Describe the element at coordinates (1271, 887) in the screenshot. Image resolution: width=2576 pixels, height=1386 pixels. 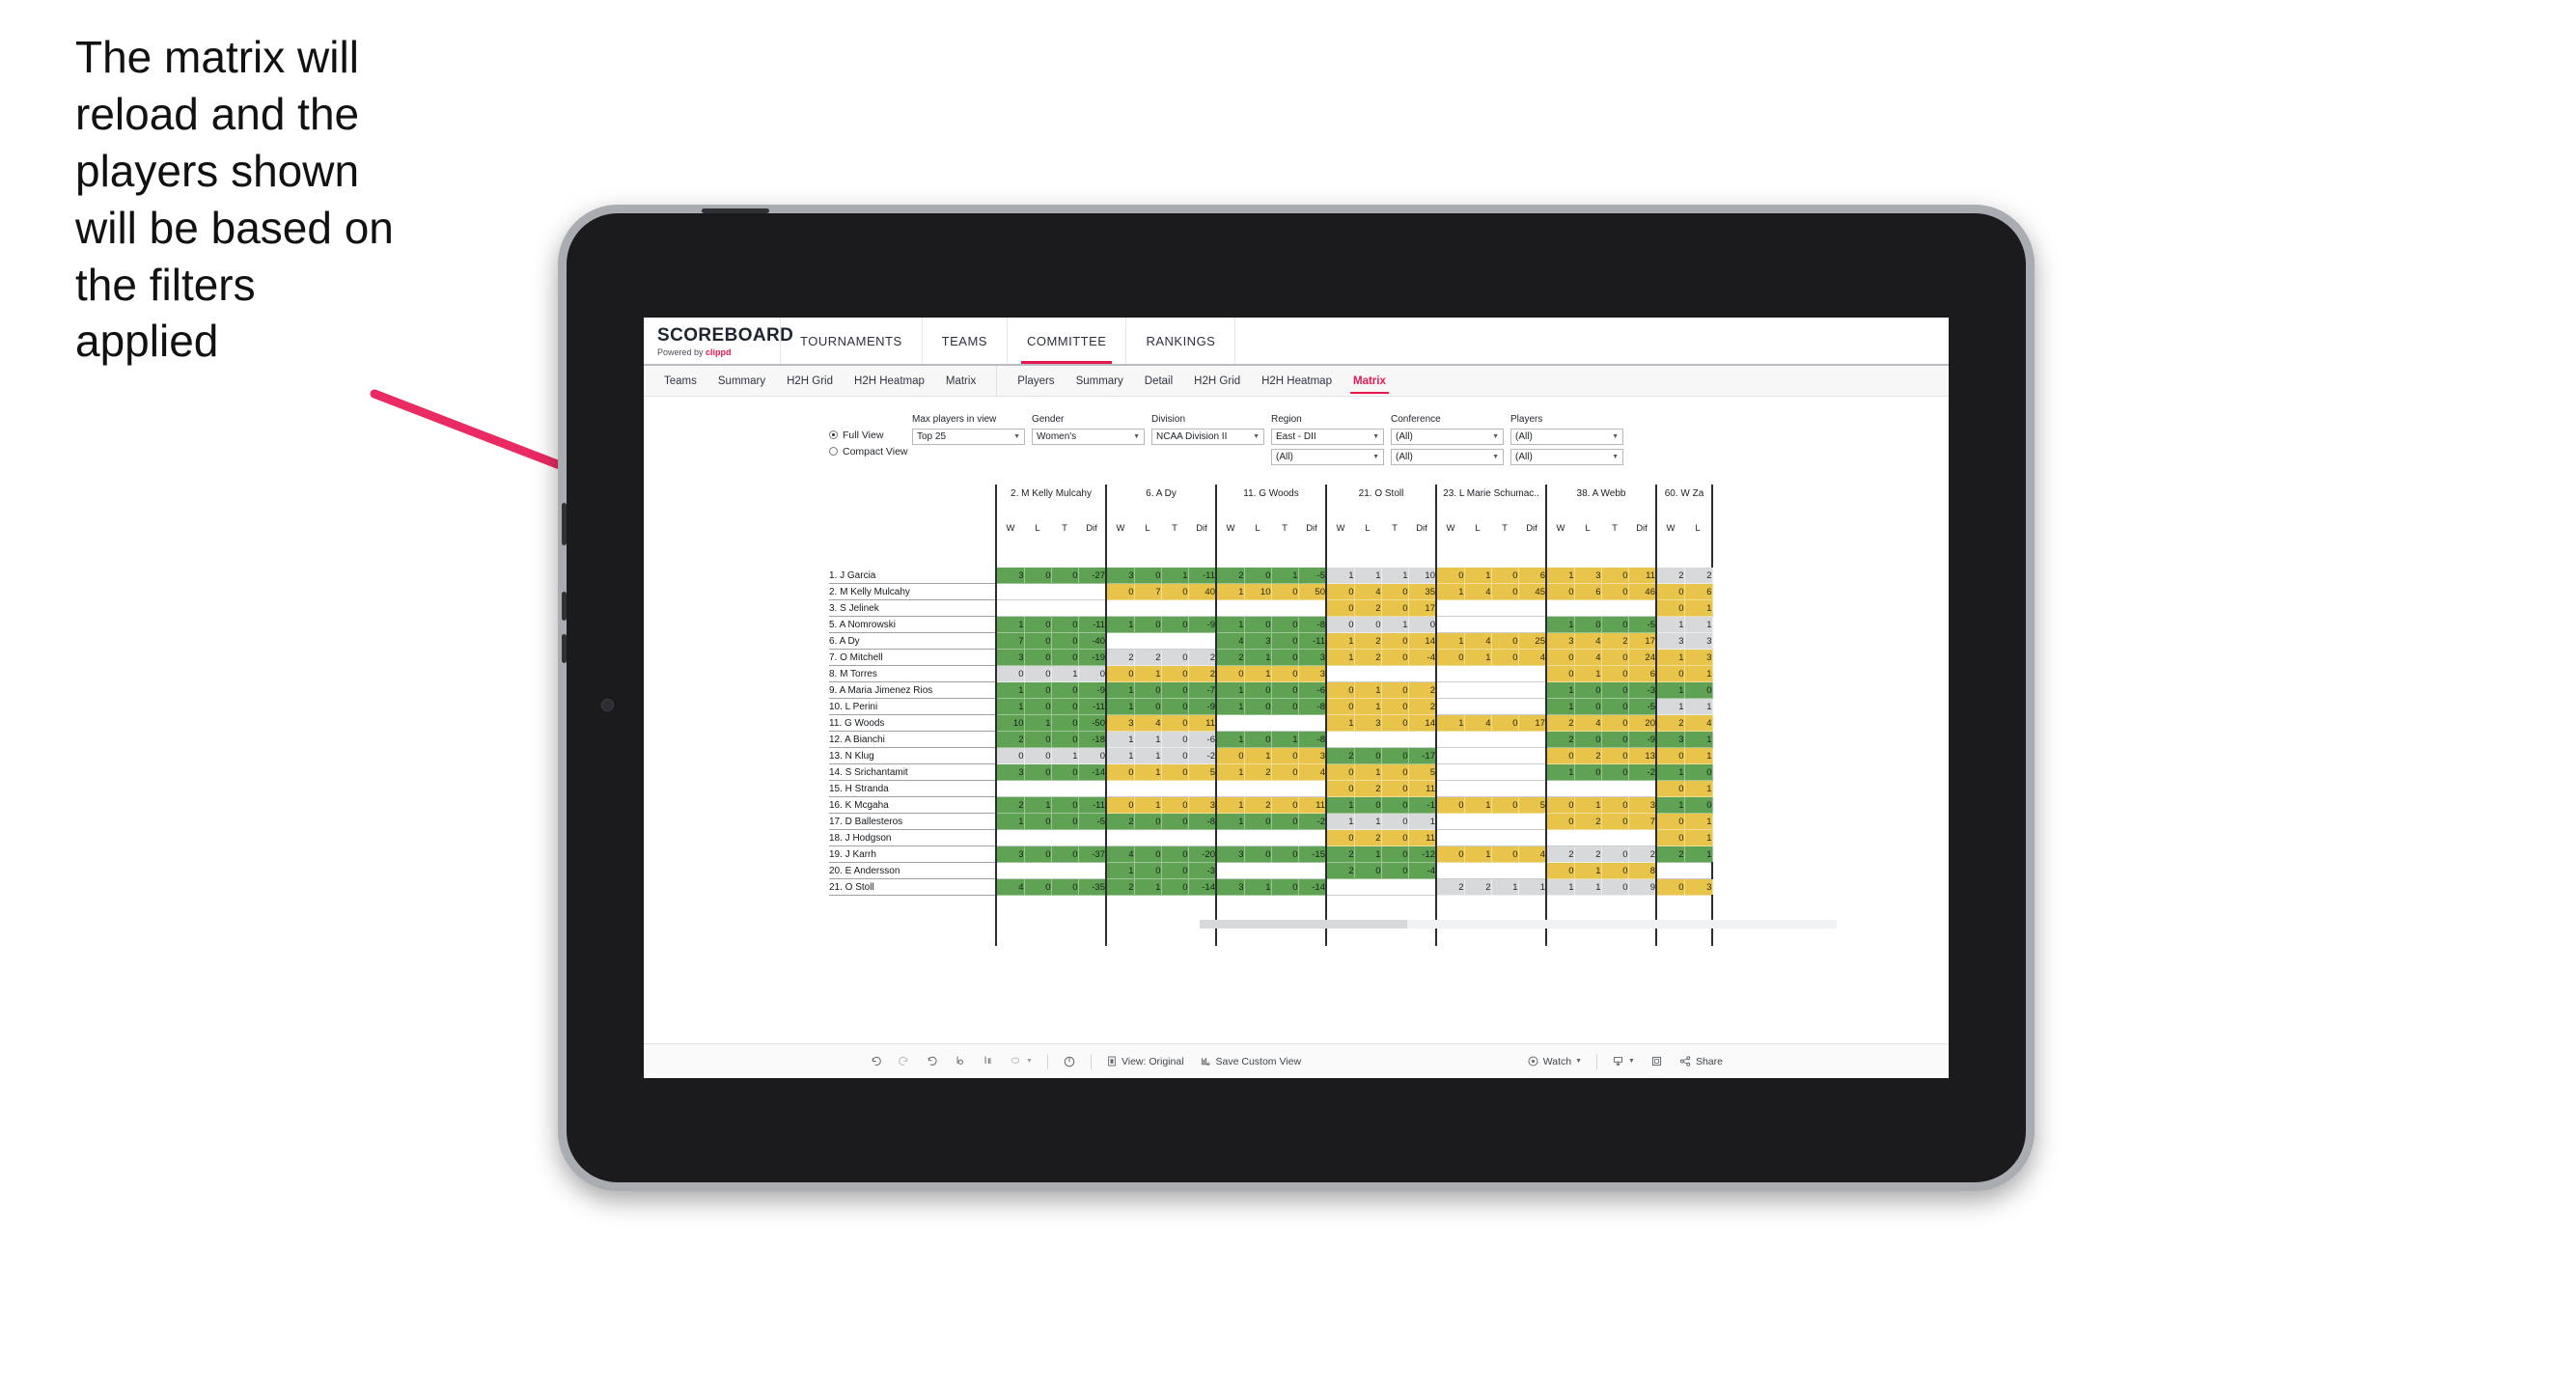
I see `matrix-row: 21. O Stoll 4 0 0 -35 2 1 0 -14 3 1 0 -14 2 2 1 1 1 1 0 9 0 3` at that location.